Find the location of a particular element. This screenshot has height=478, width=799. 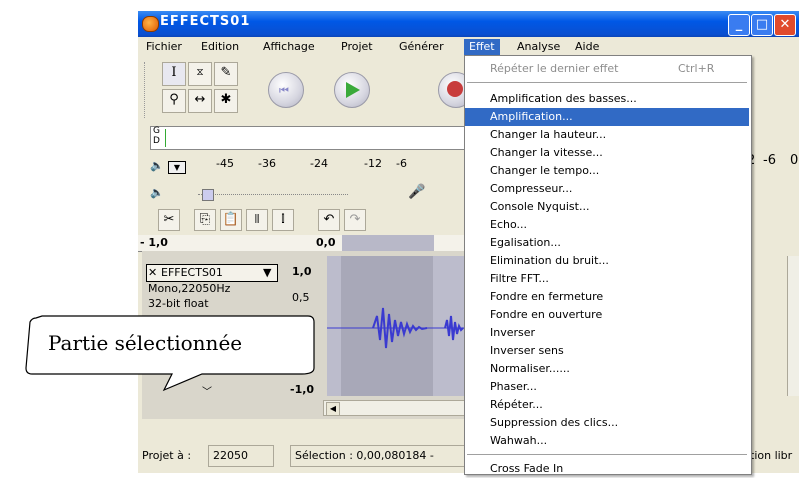

track-menu-chevron-icon: ▼ is located at coordinates (267, 272).